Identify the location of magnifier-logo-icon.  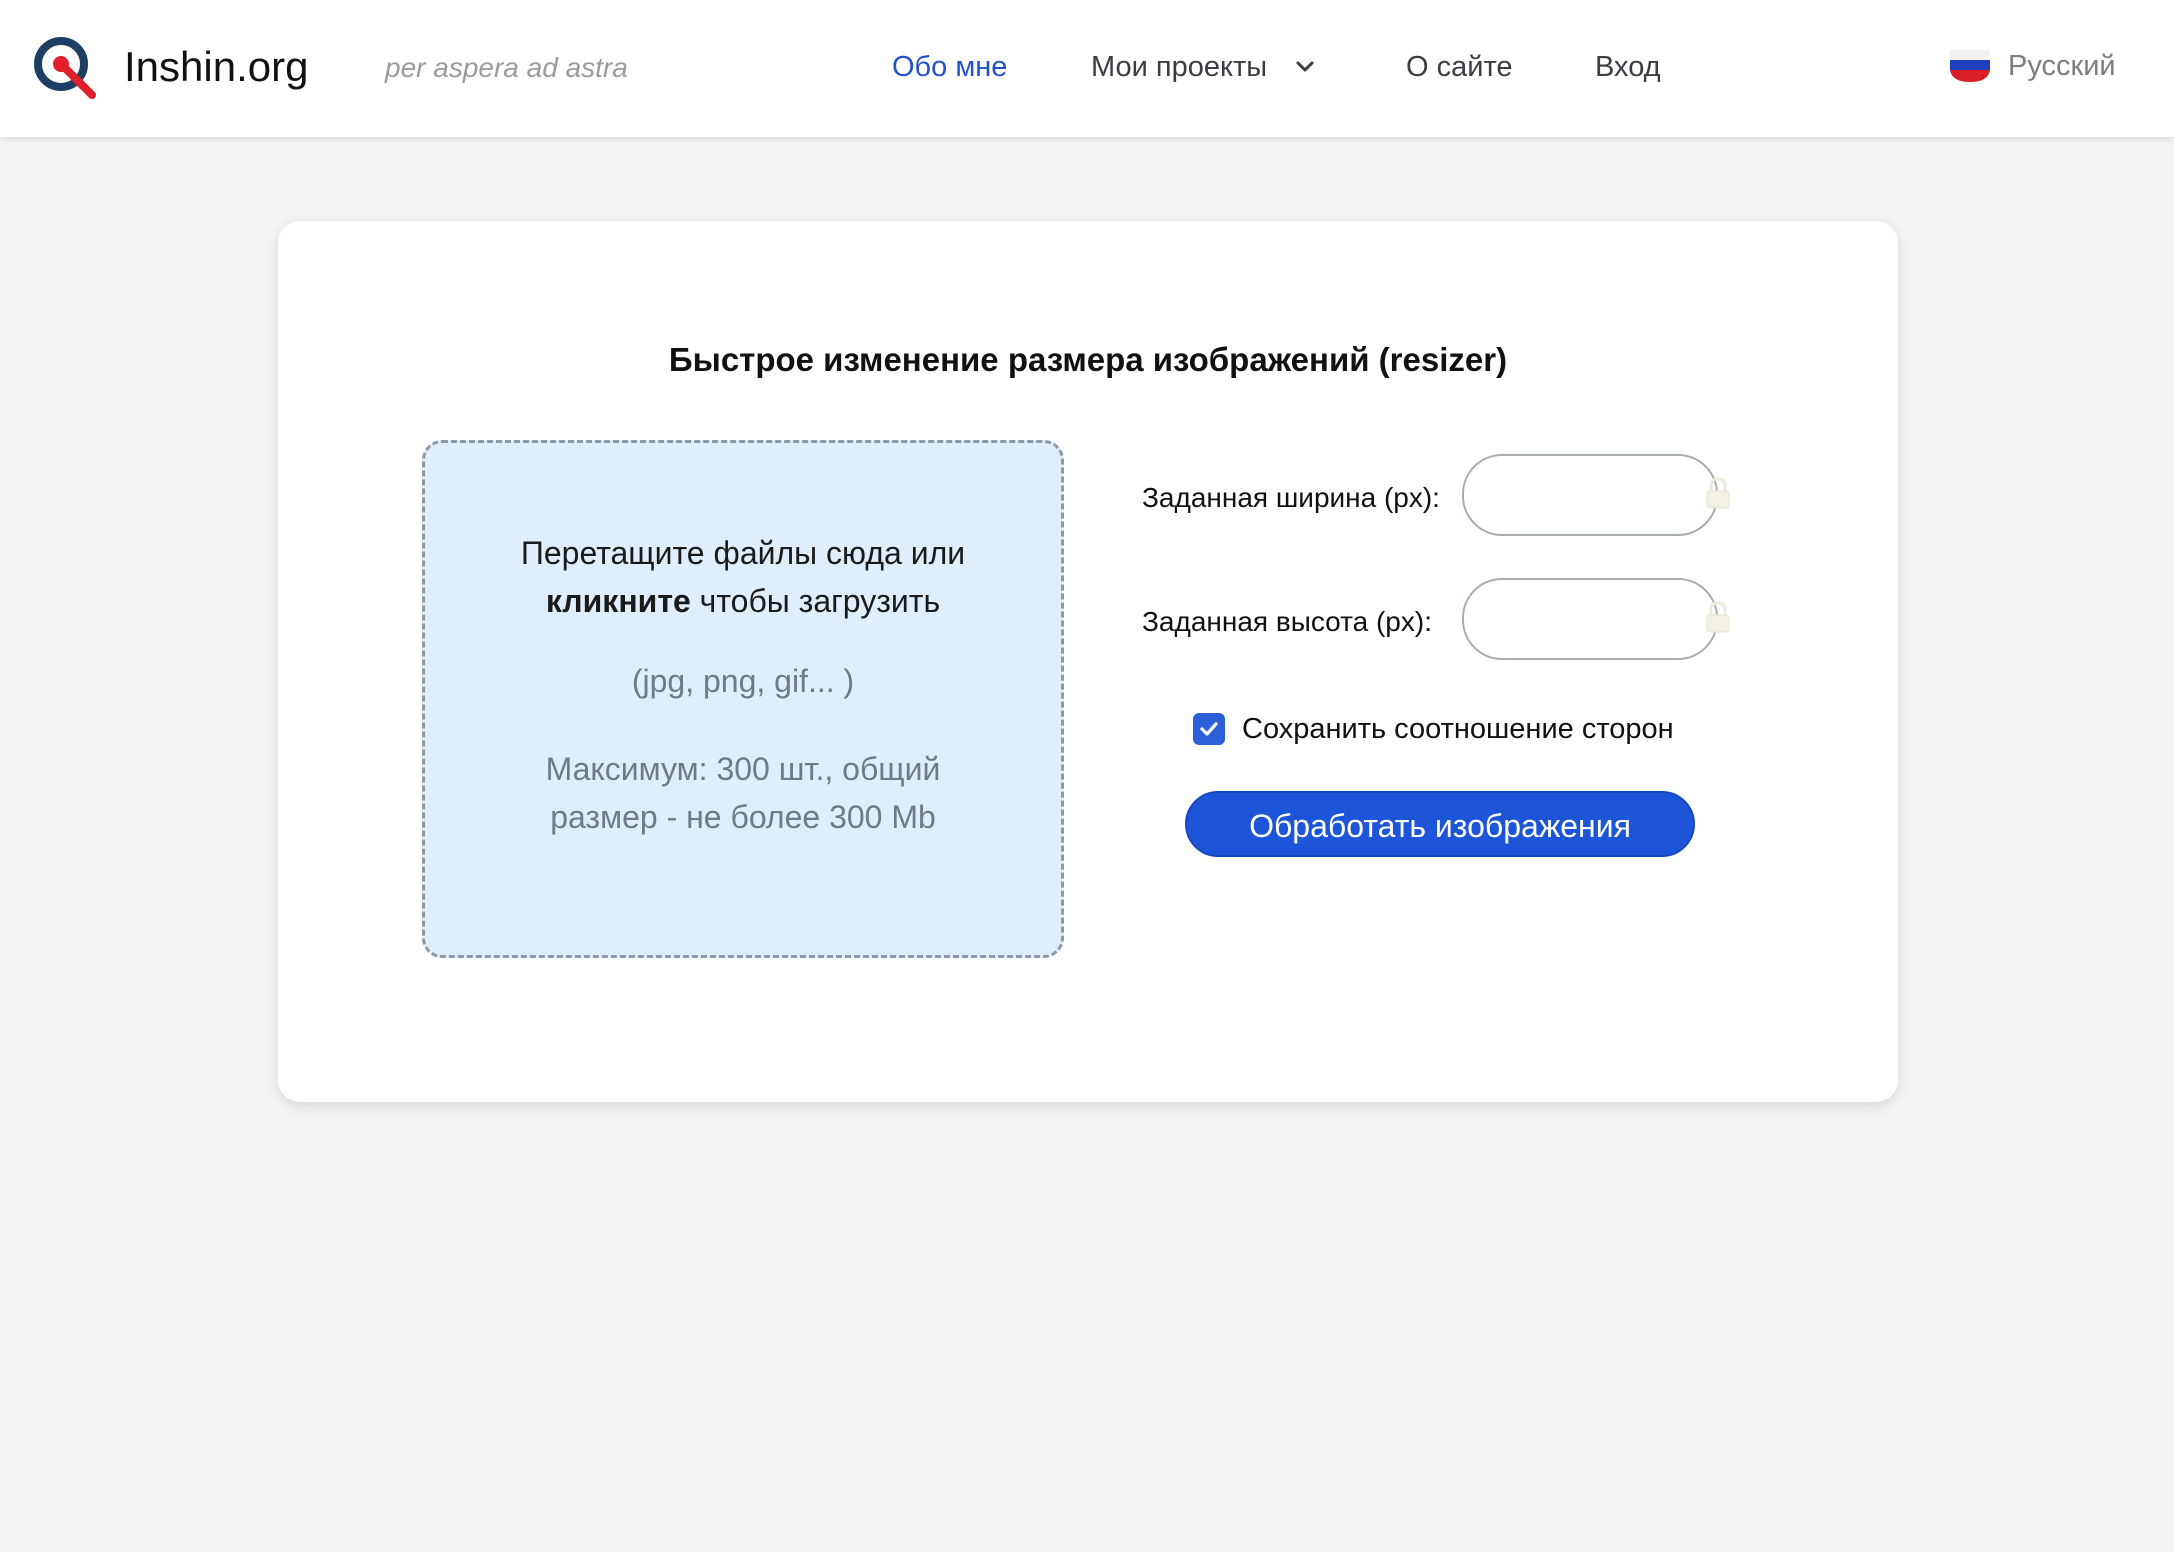
(66, 69).